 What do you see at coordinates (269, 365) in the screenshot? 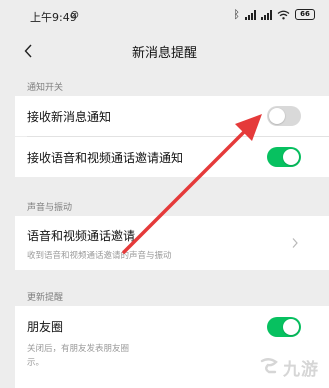
I see `watermark-logo-icon` at bounding box center [269, 365].